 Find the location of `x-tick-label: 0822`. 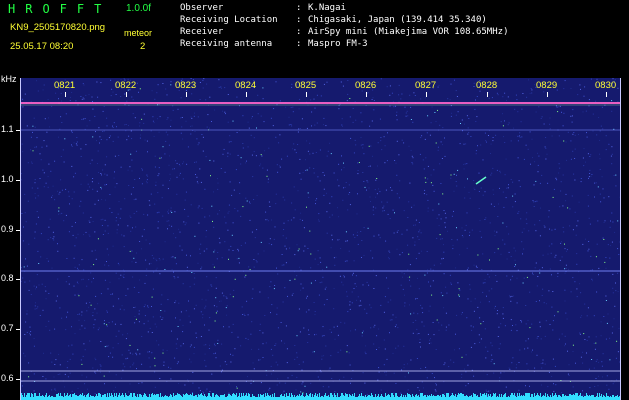

x-tick-label: 0822 is located at coordinates (126, 85).